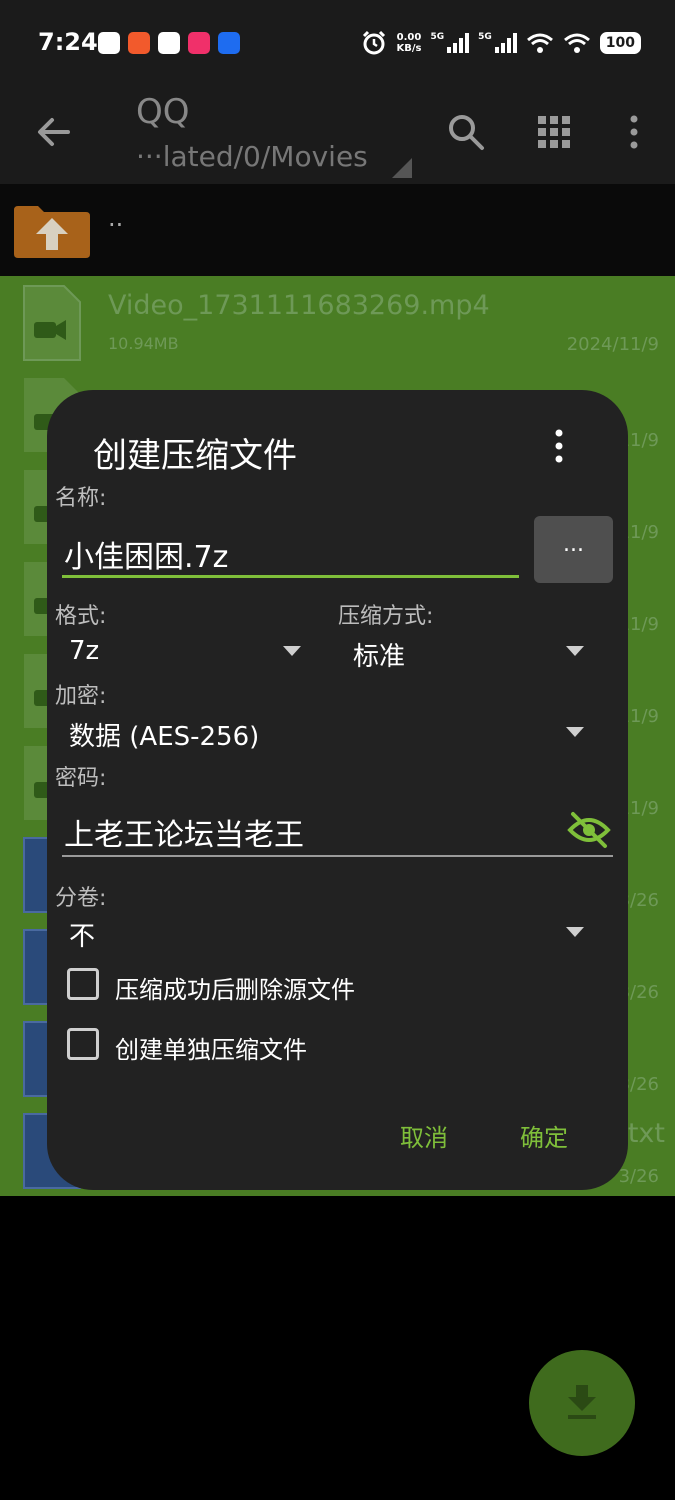  Describe the element at coordinates (620, 43) in the screenshot. I see `battery-indicator: 100` at that location.